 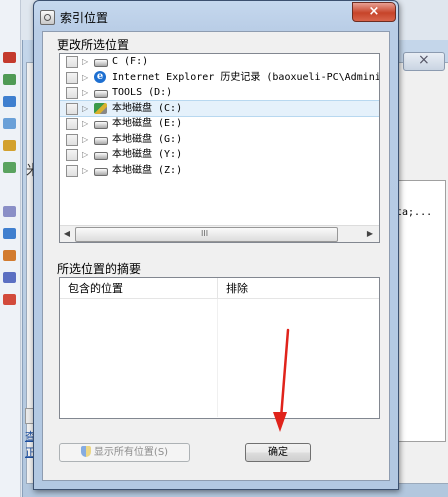 What do you see at coordinates (147, 108) in the screenshot?
I see `location-label: 本地磁盘 (C:)` at bounding box center [147, 108].